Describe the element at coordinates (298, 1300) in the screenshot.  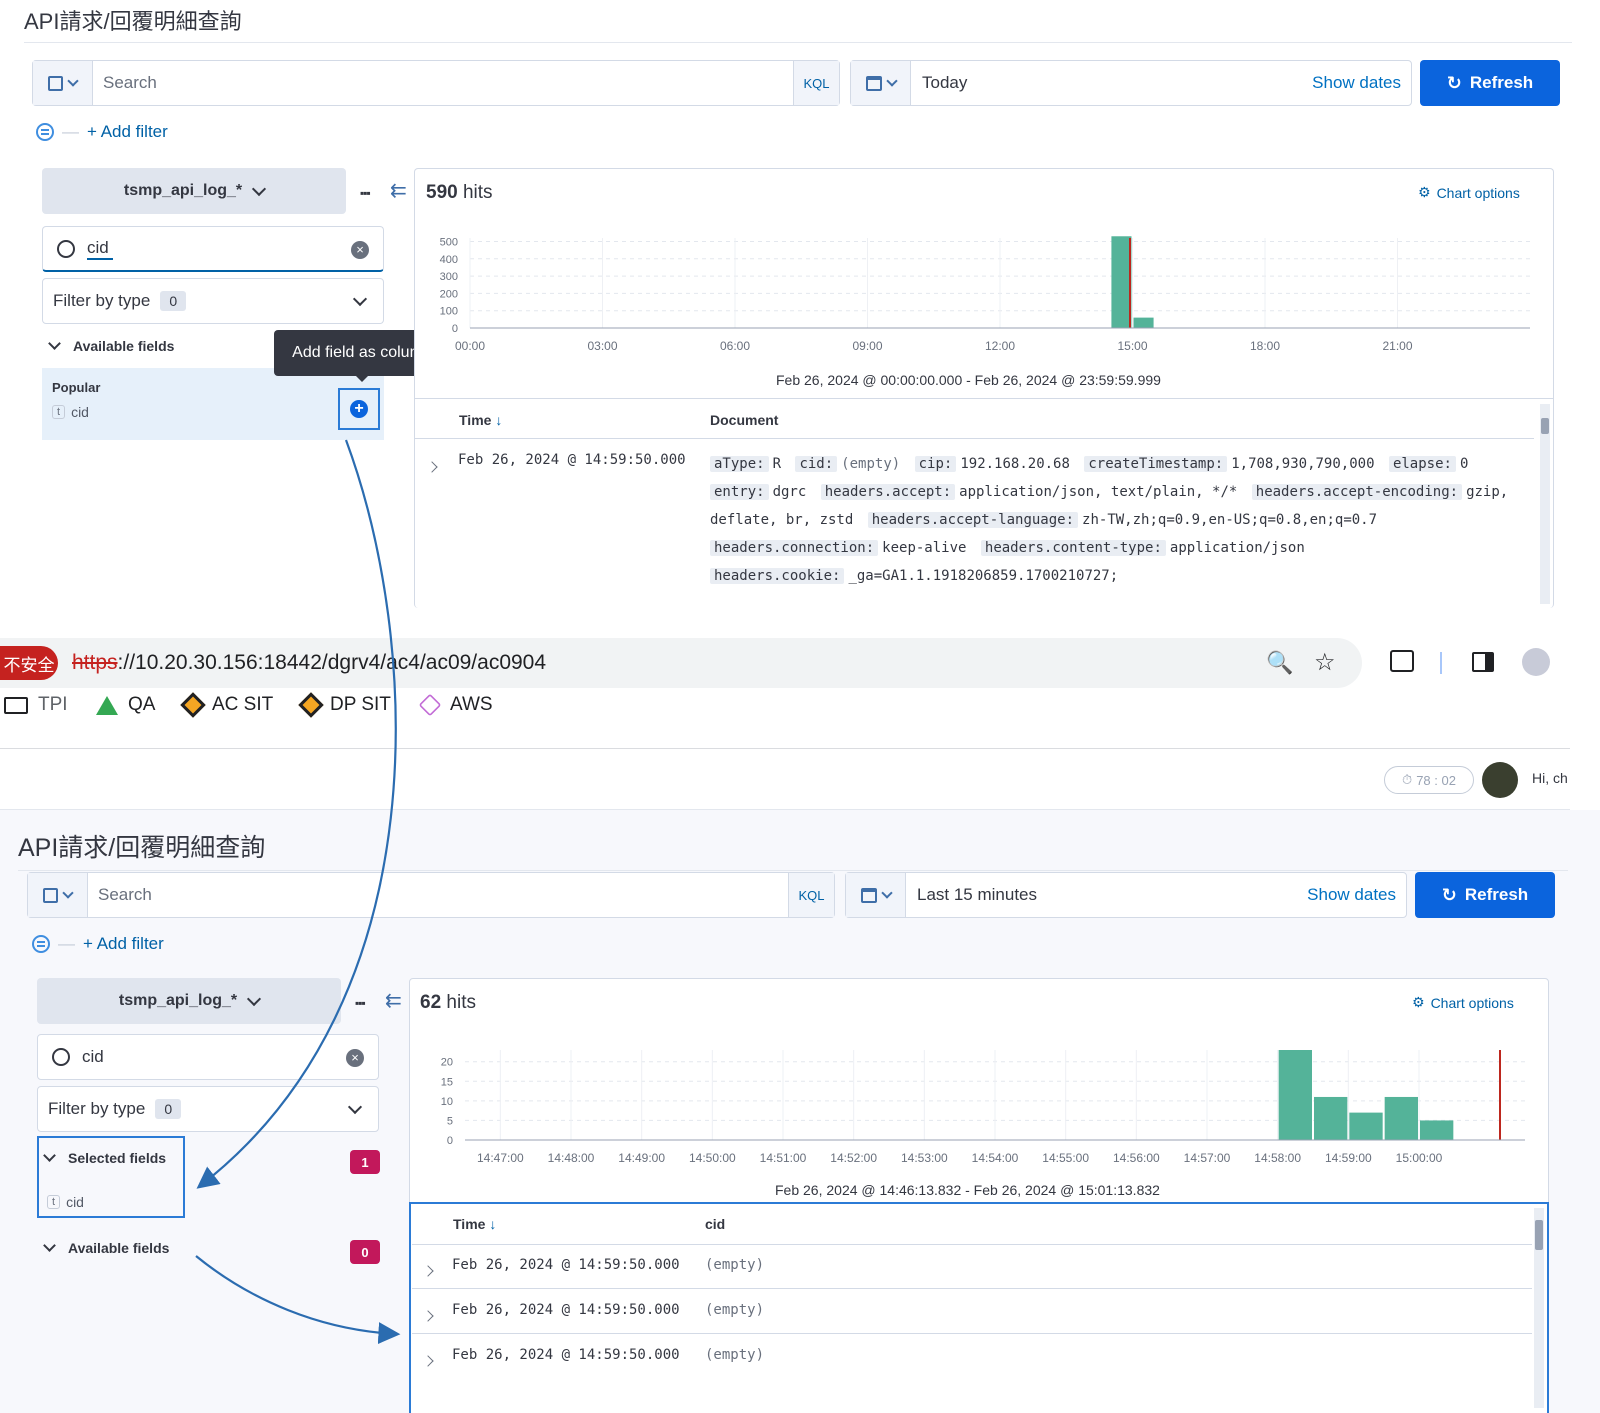
I see `arrow-to-column` at that location.